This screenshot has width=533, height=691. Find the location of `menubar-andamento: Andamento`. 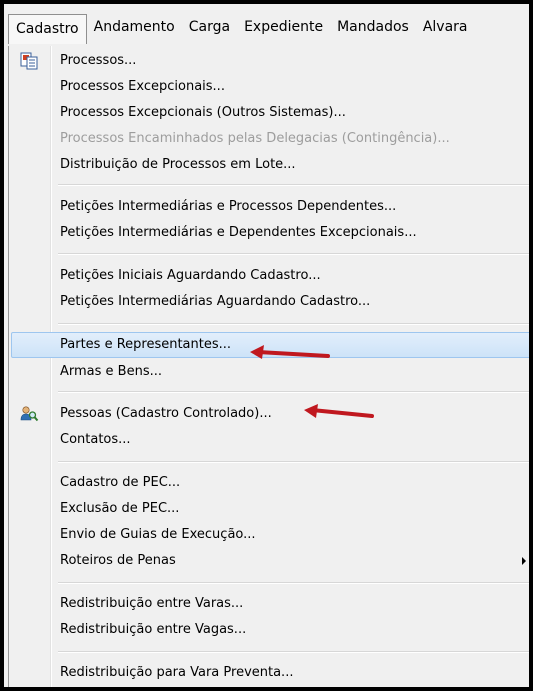

menubar-andamento: Andamento is located at coordinates (134, 27).